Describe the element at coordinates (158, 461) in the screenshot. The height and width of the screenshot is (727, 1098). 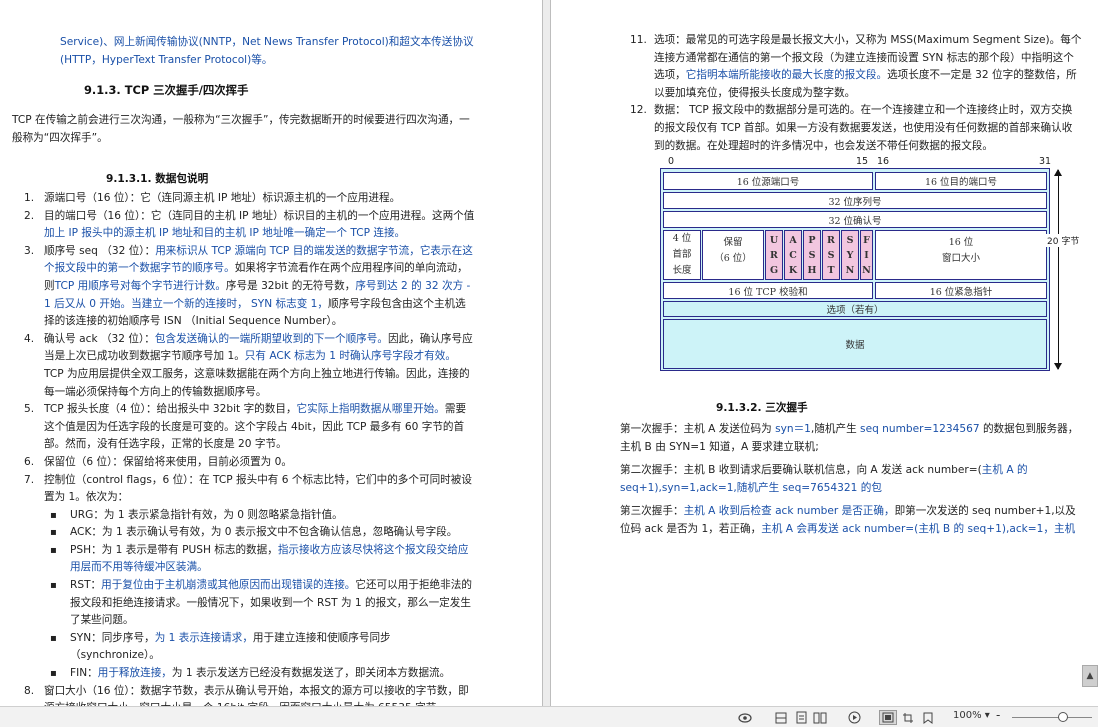
I see `list-item: 6. 保留位（6 位）：保留给将来使用，目前必须置为 0。` at that location.